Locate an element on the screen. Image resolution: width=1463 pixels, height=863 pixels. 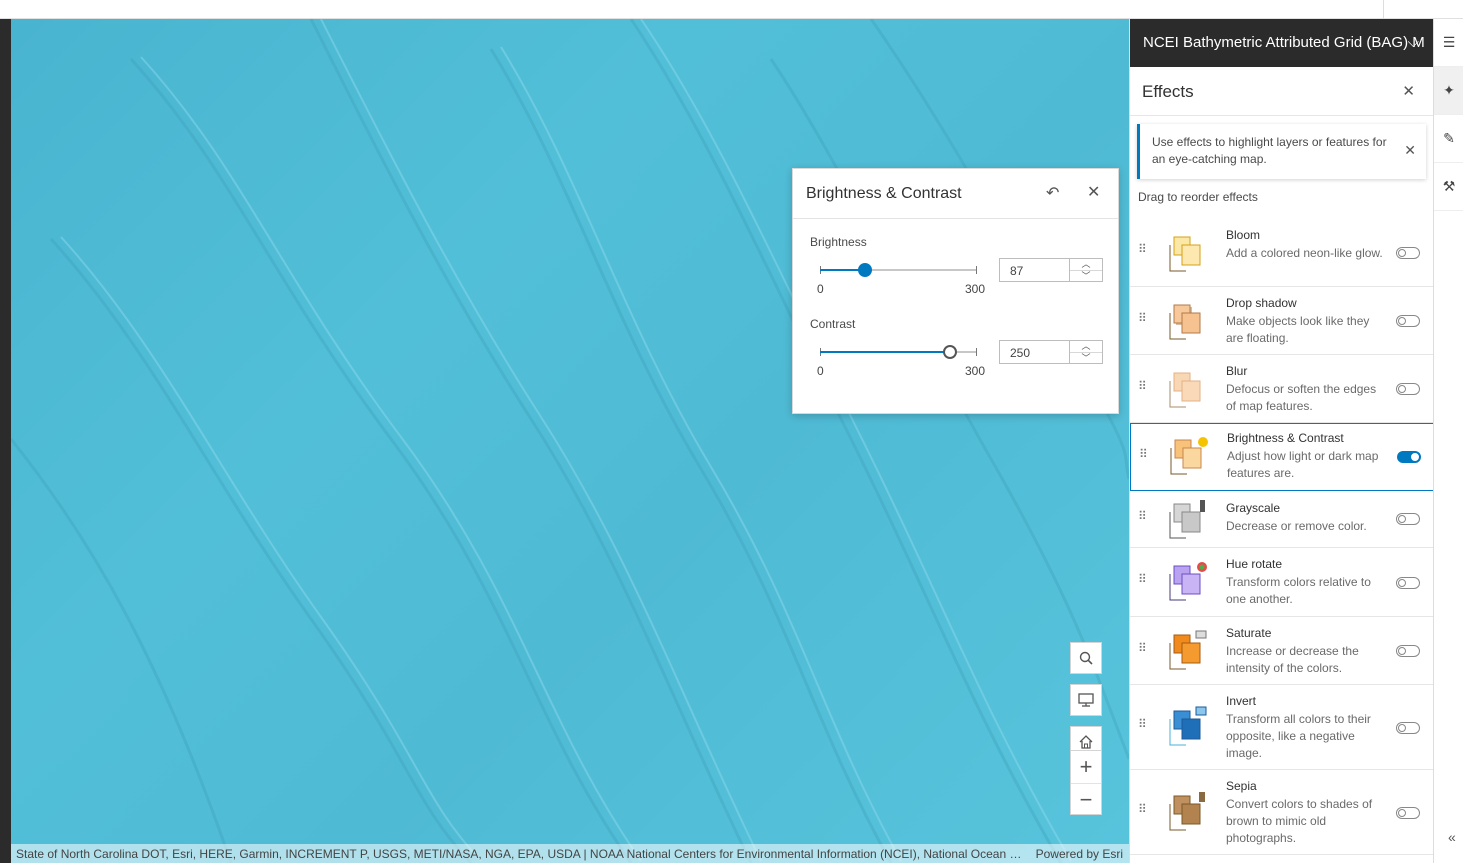
search-icon is located at coordinates (1086, 658).